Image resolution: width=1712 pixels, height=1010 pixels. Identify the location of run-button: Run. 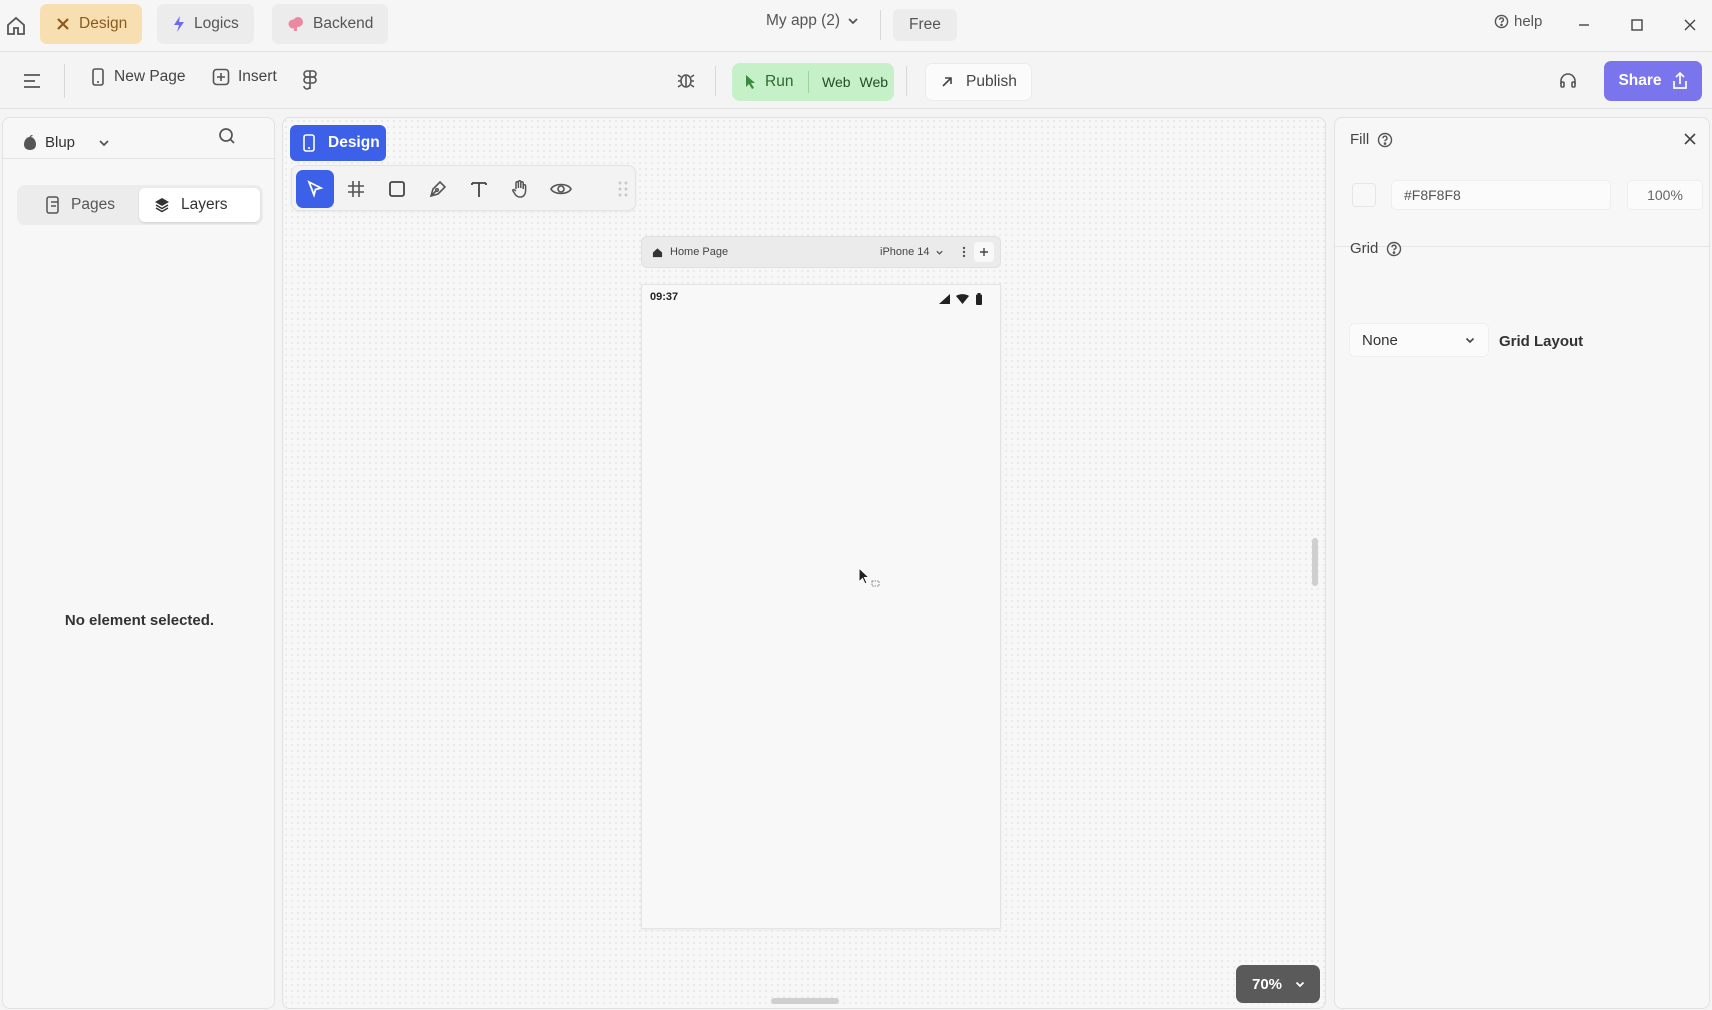
(770, 82).